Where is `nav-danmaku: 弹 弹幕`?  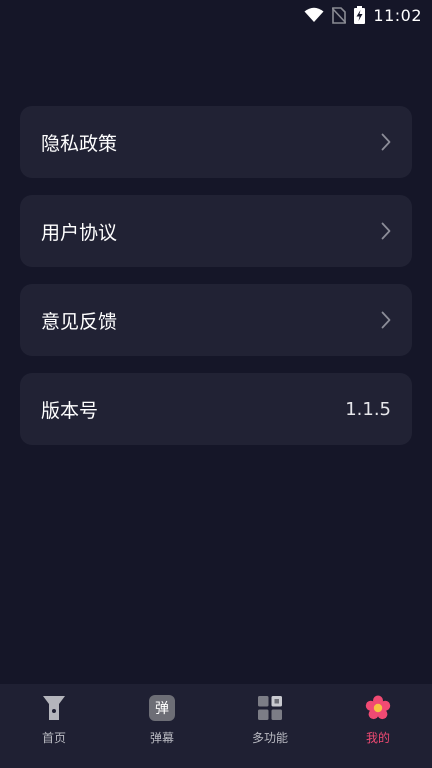 nav-danmaku: 弹 弹幕 is located at coordinates (162, 720).